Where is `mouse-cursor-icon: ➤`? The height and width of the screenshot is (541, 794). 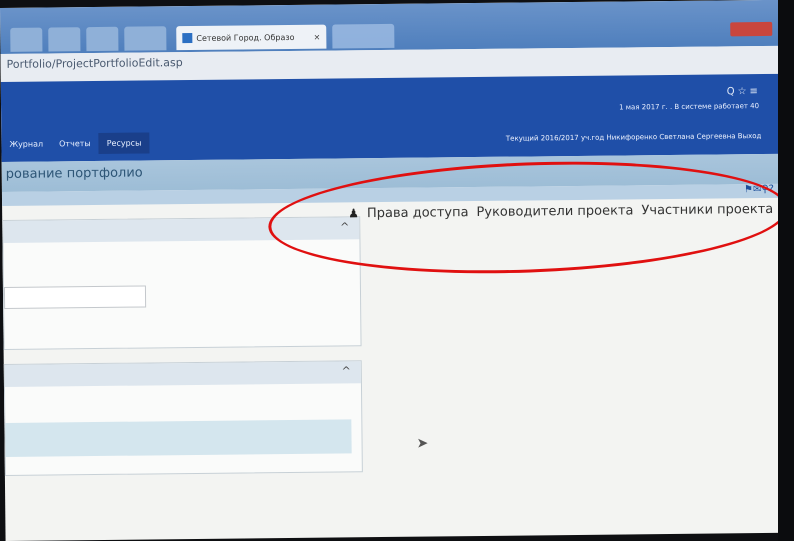 mouse-cursor-icon: ➤ is located at coordinates (422, 443).